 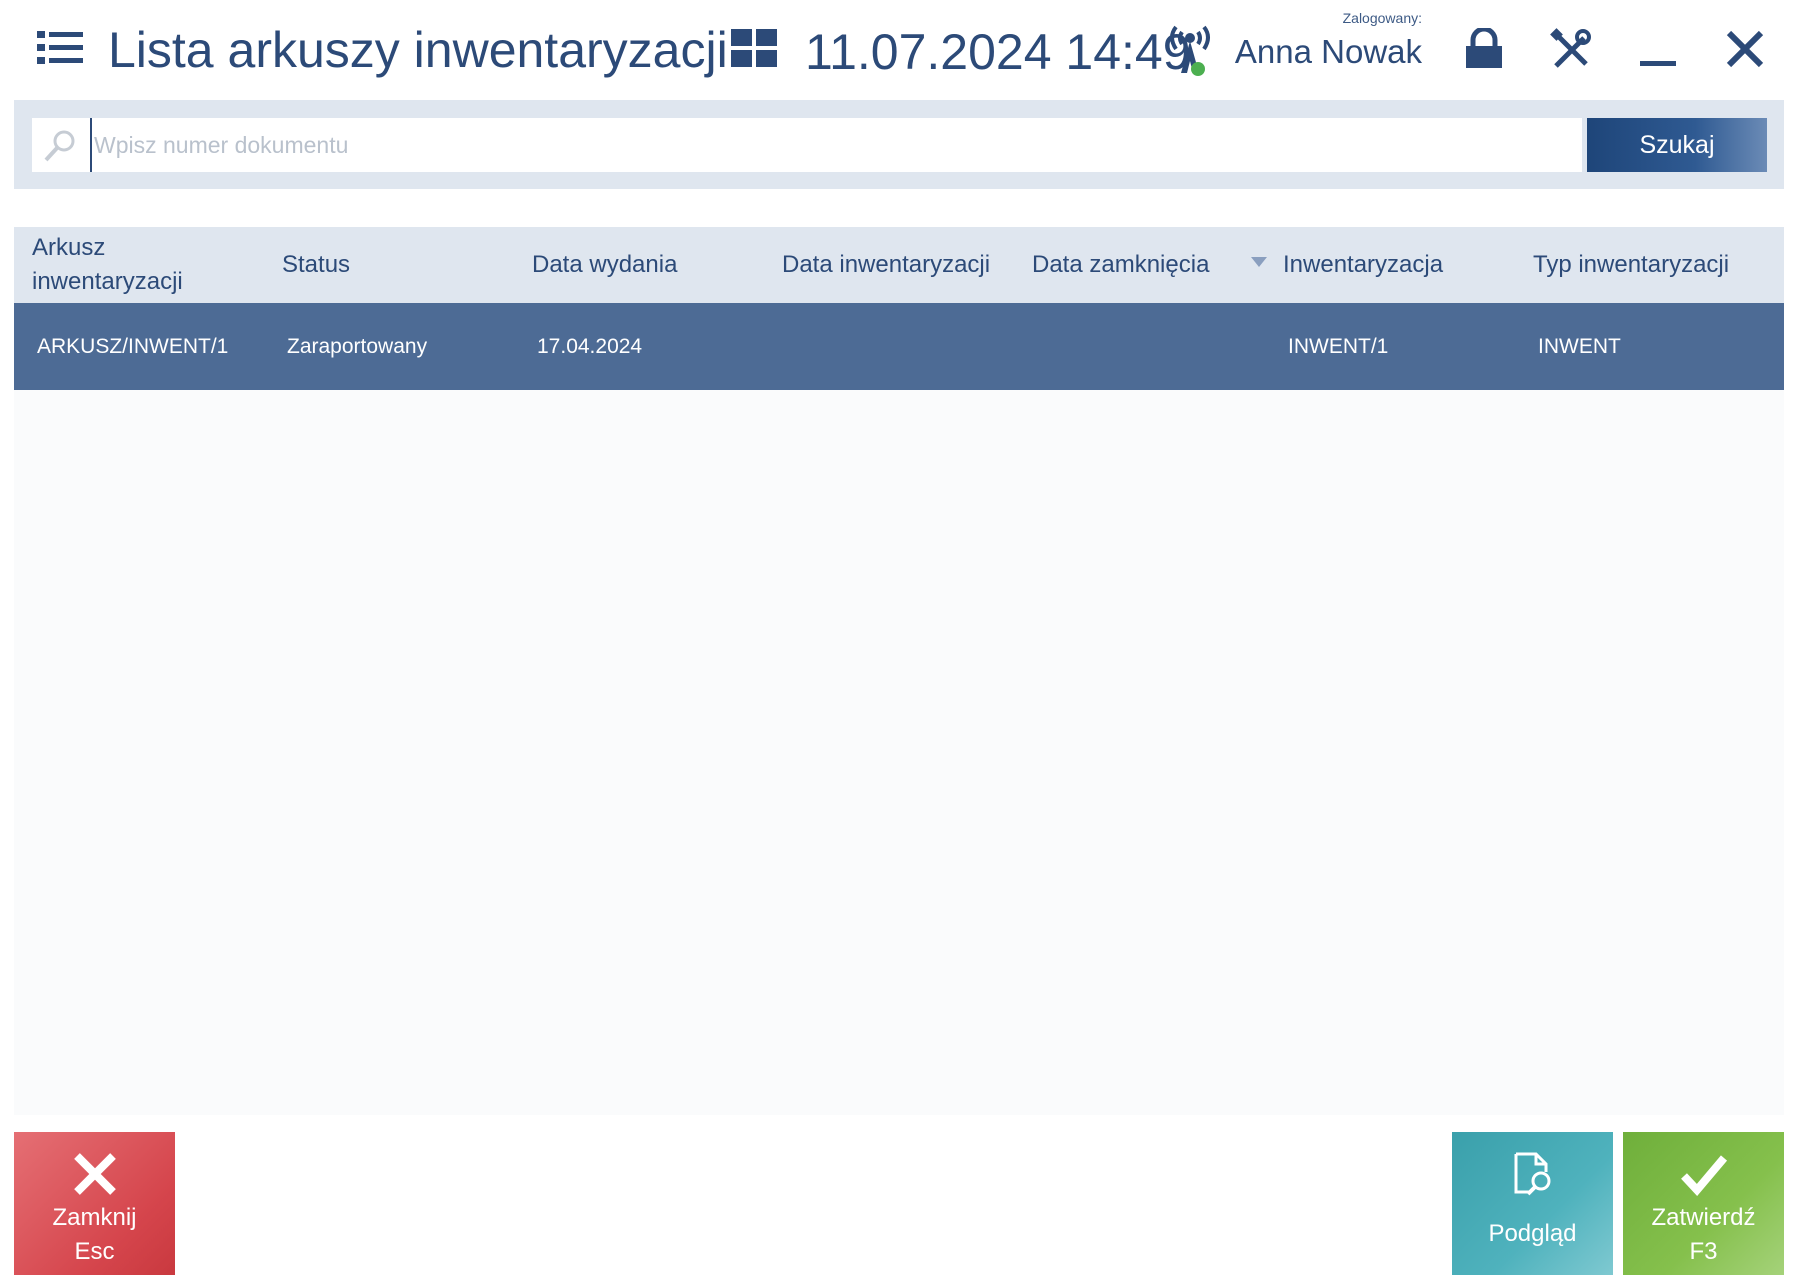 What do you see at coordinates (754, 48) in the screenshot?
I see `tiles-icon` at bounding box center [754, 48].